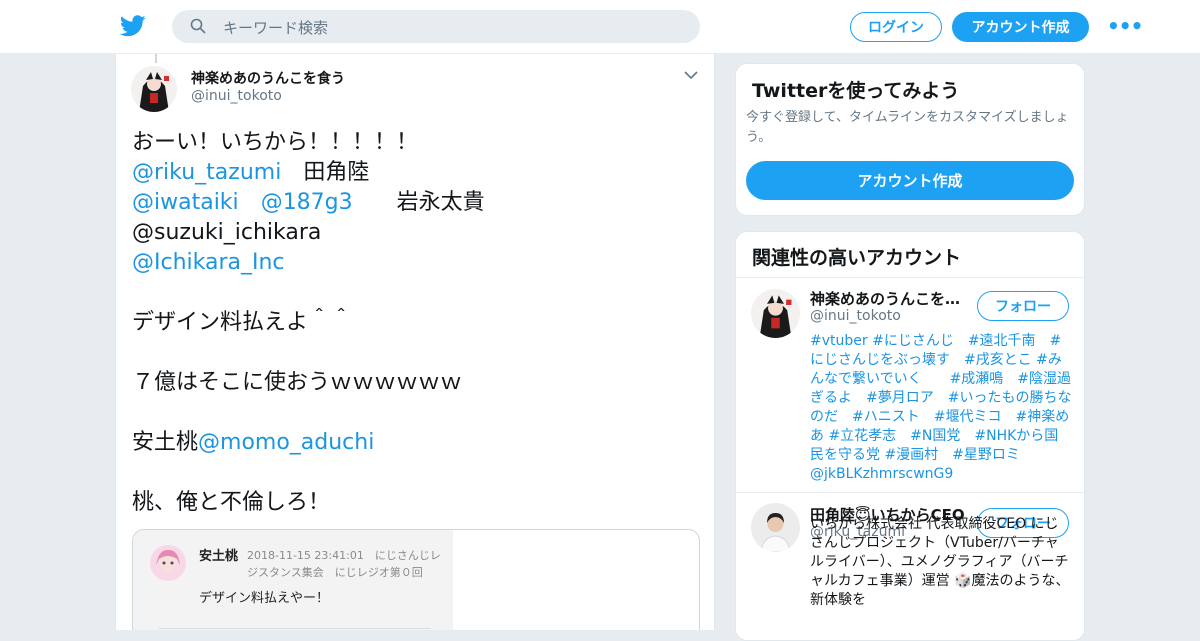 Image resolution: width=1200 pixels, height=641 pixels. Describe the element at coordinates (295, 628) in the screenshot. I see `card-divider` at that location.